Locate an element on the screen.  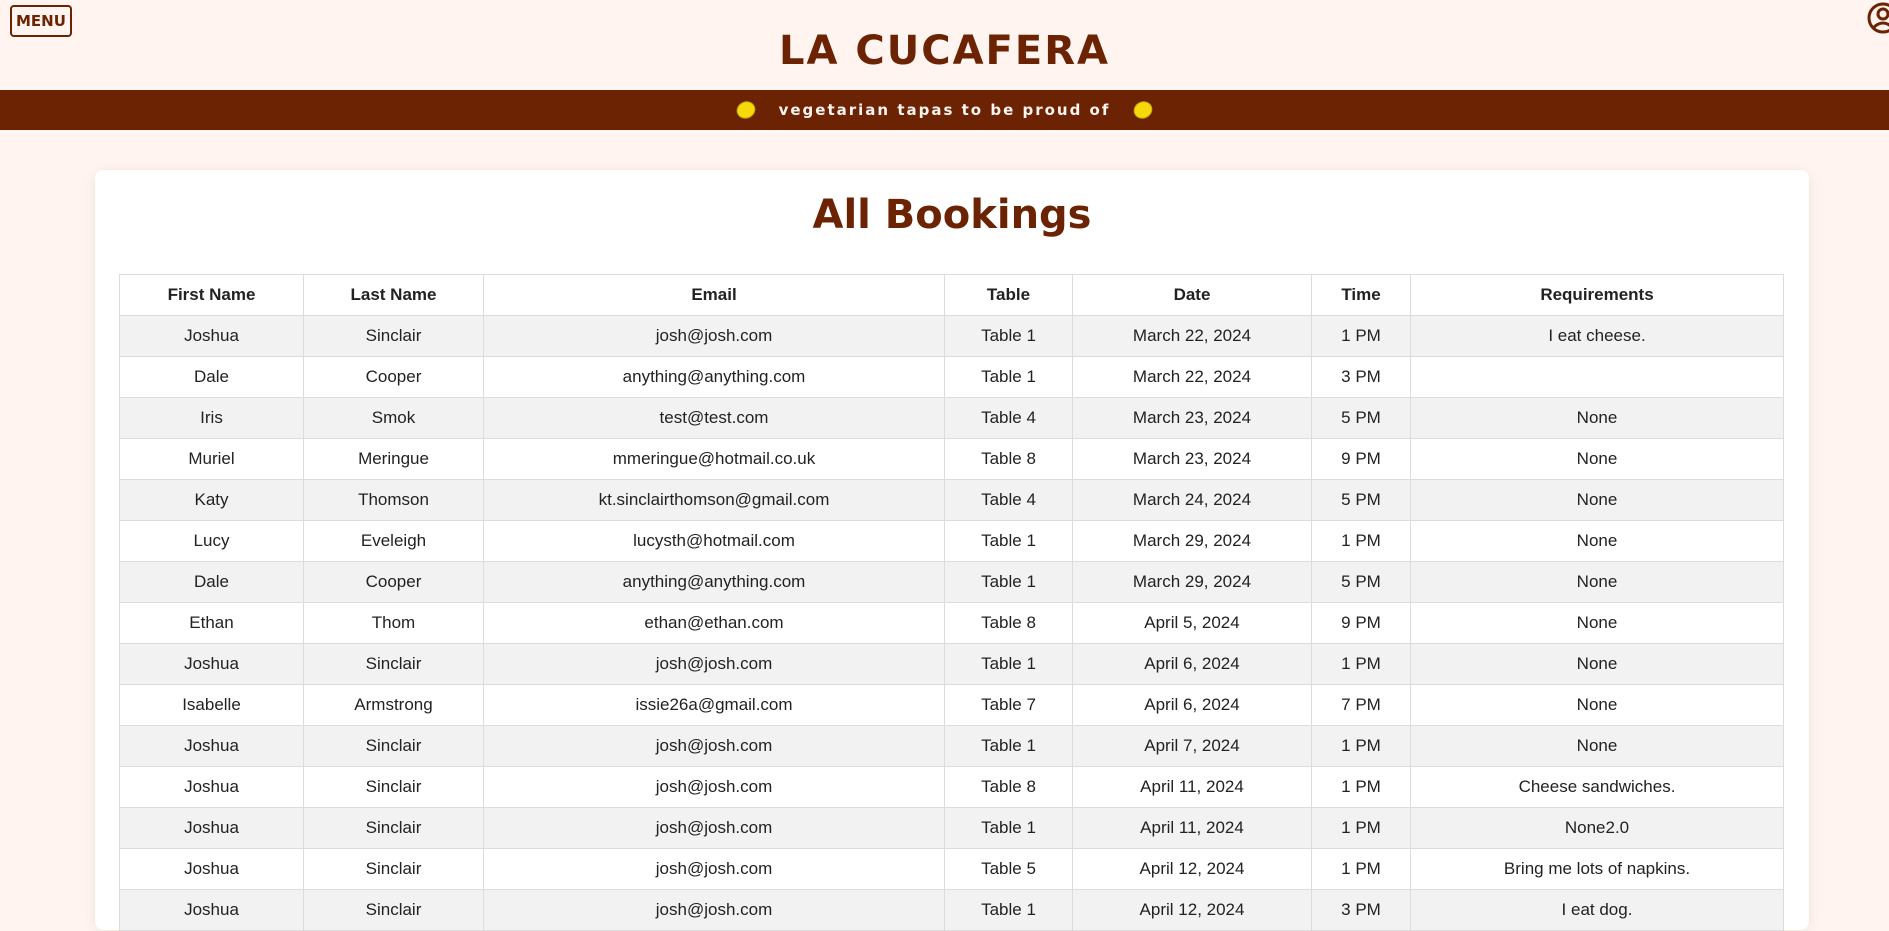
column-header-table: Table is located at coordinates (1008, 295).